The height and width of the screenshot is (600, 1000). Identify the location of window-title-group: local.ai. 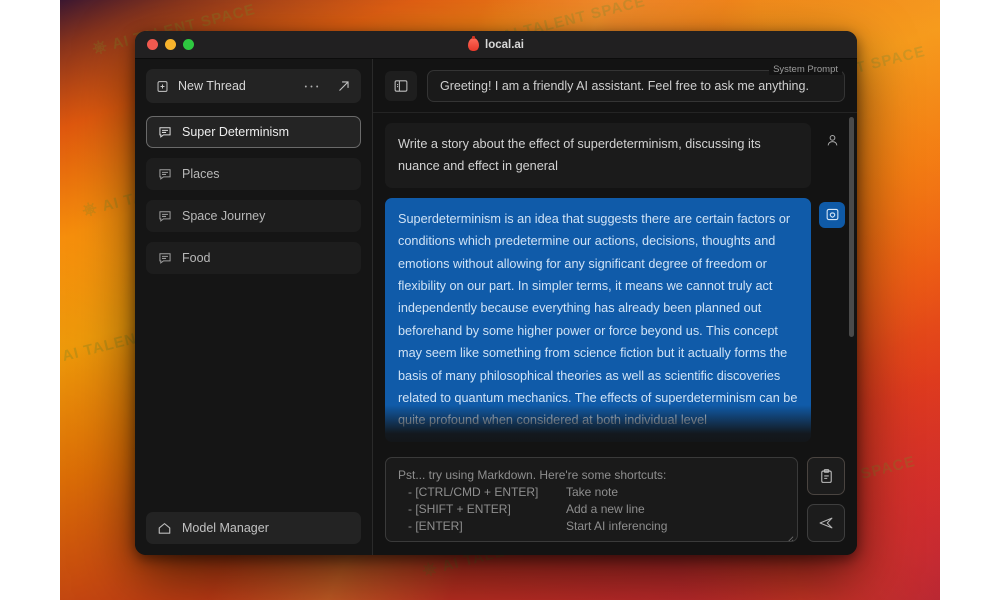
(496, 43).